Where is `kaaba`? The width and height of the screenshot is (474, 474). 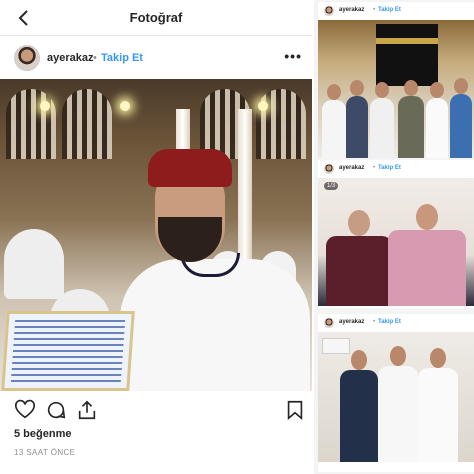 kaaba is located at coordinates (407, 55).